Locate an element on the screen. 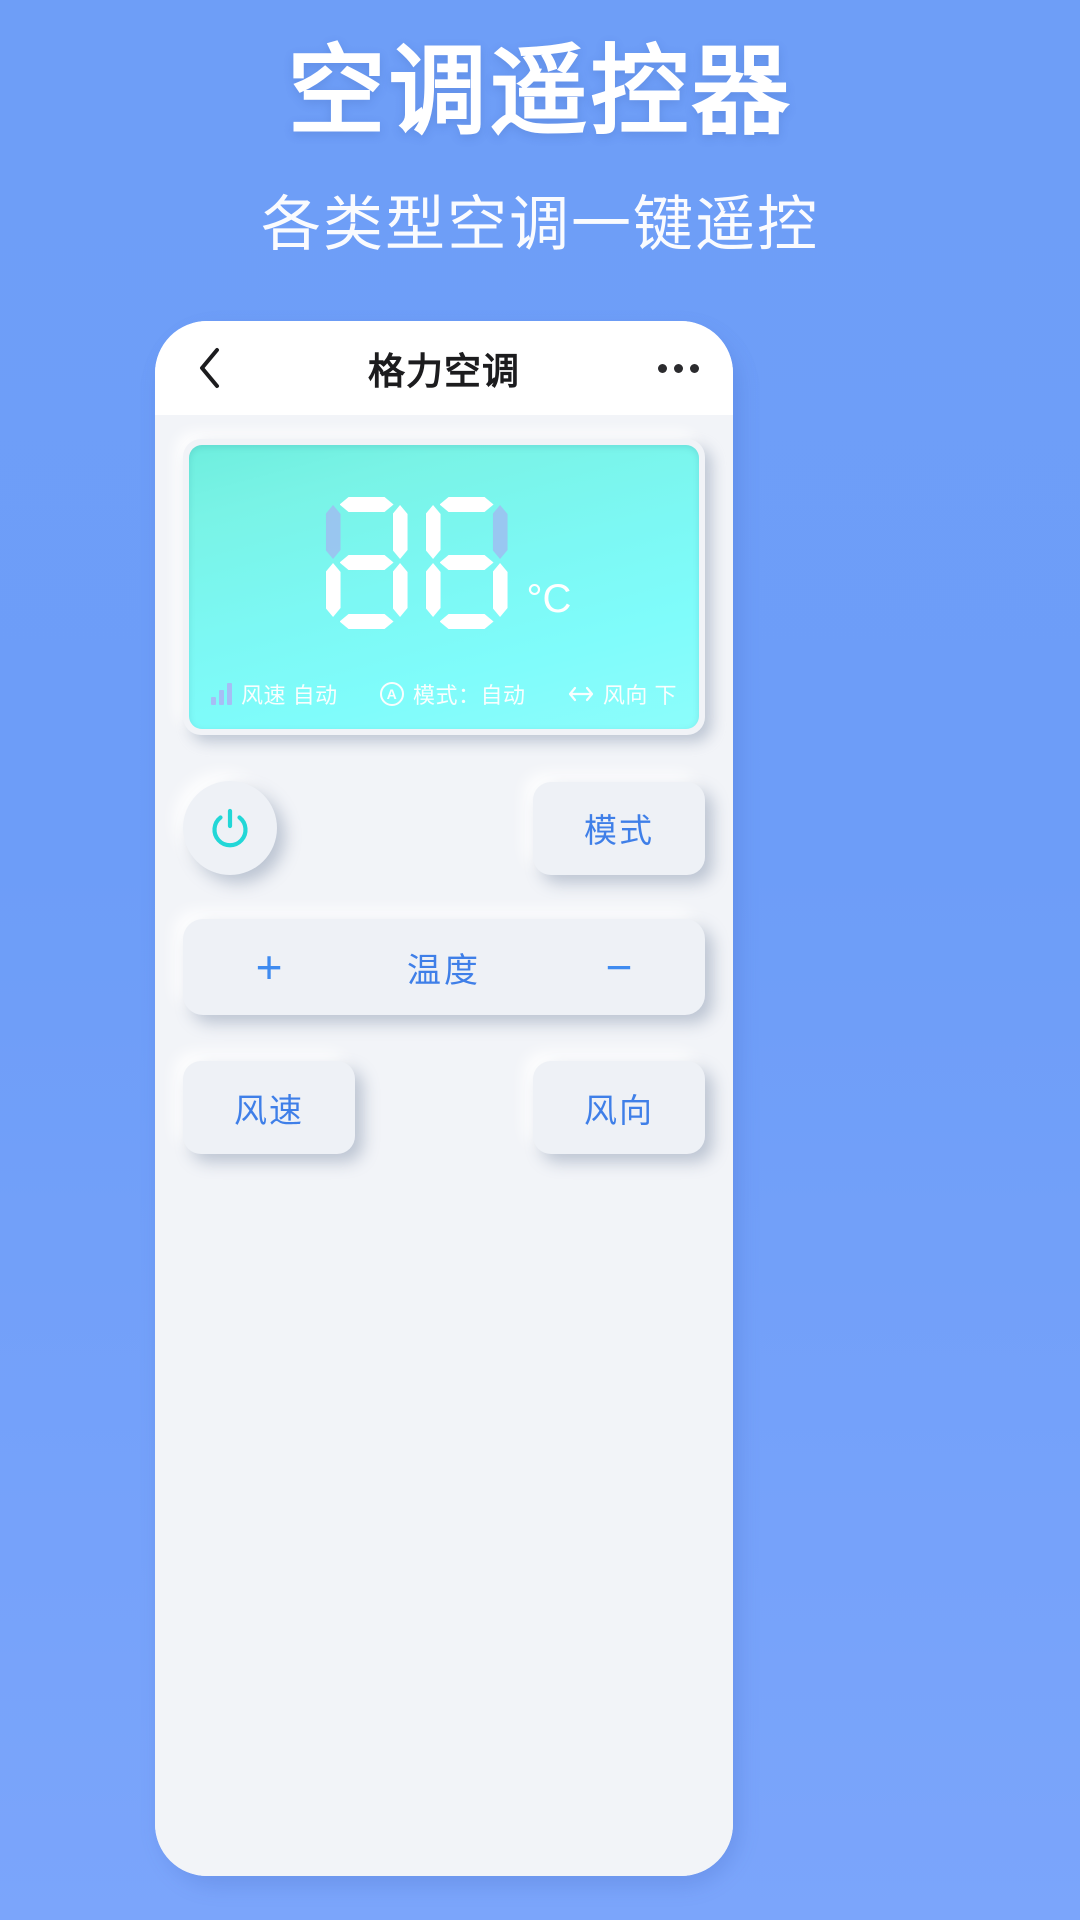  lcd-screen: °C 风速 自动 A 模式：自动 风向 下 is located at coordinates (444, 587).